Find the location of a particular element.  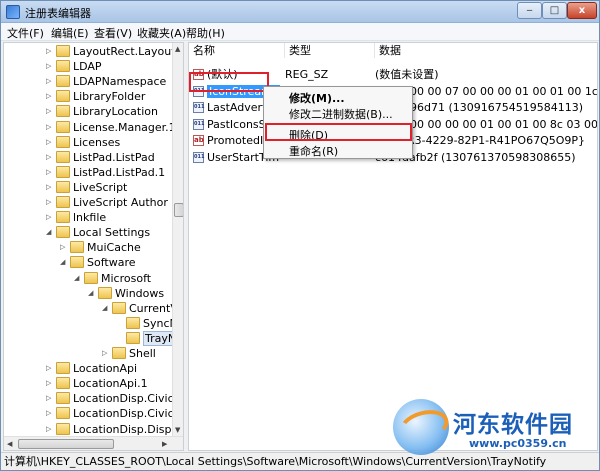

scroll-down-arrow-icon: ▼ is located at coordinates (177, 430).